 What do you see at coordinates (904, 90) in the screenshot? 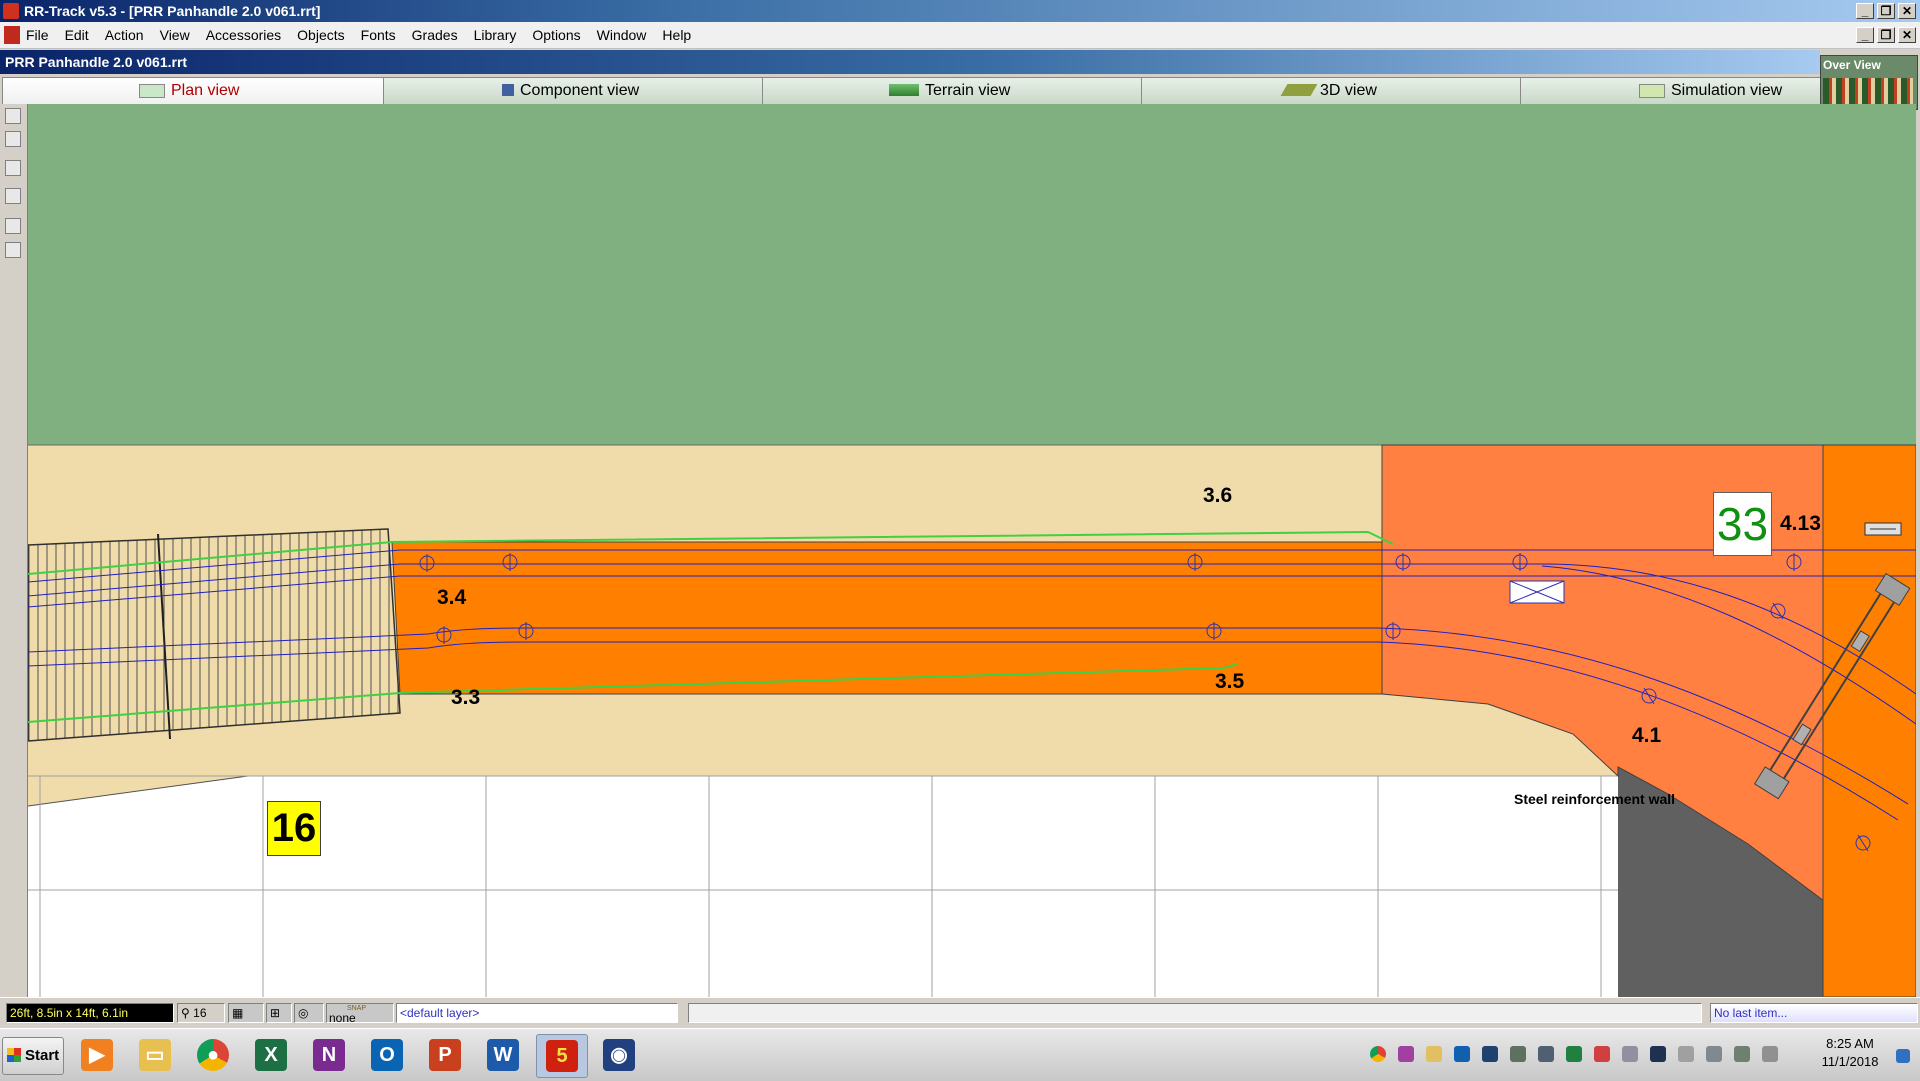
I see `terrain-view-icon` at bounding box center [904, 90].